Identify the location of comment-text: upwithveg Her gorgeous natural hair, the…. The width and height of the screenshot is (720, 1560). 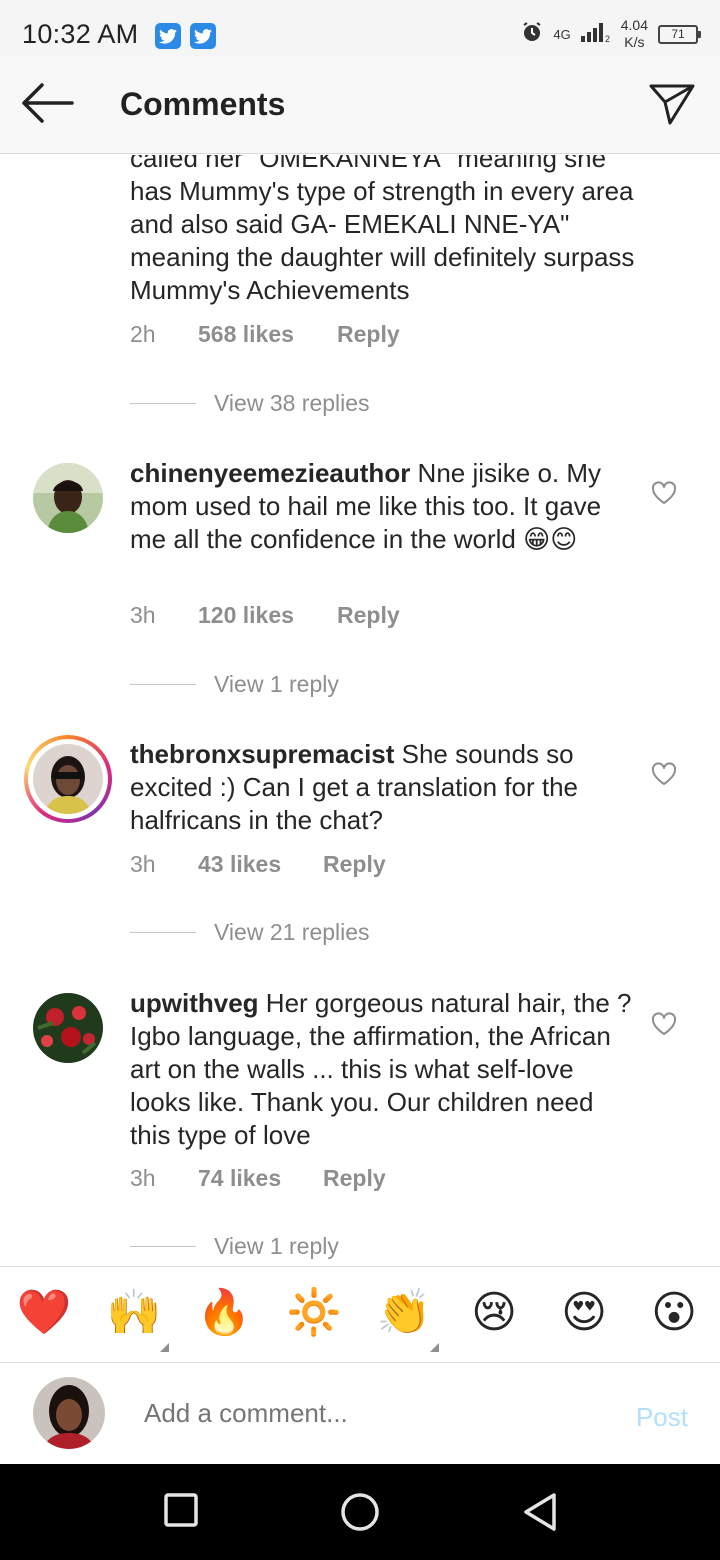
(382, 1069).